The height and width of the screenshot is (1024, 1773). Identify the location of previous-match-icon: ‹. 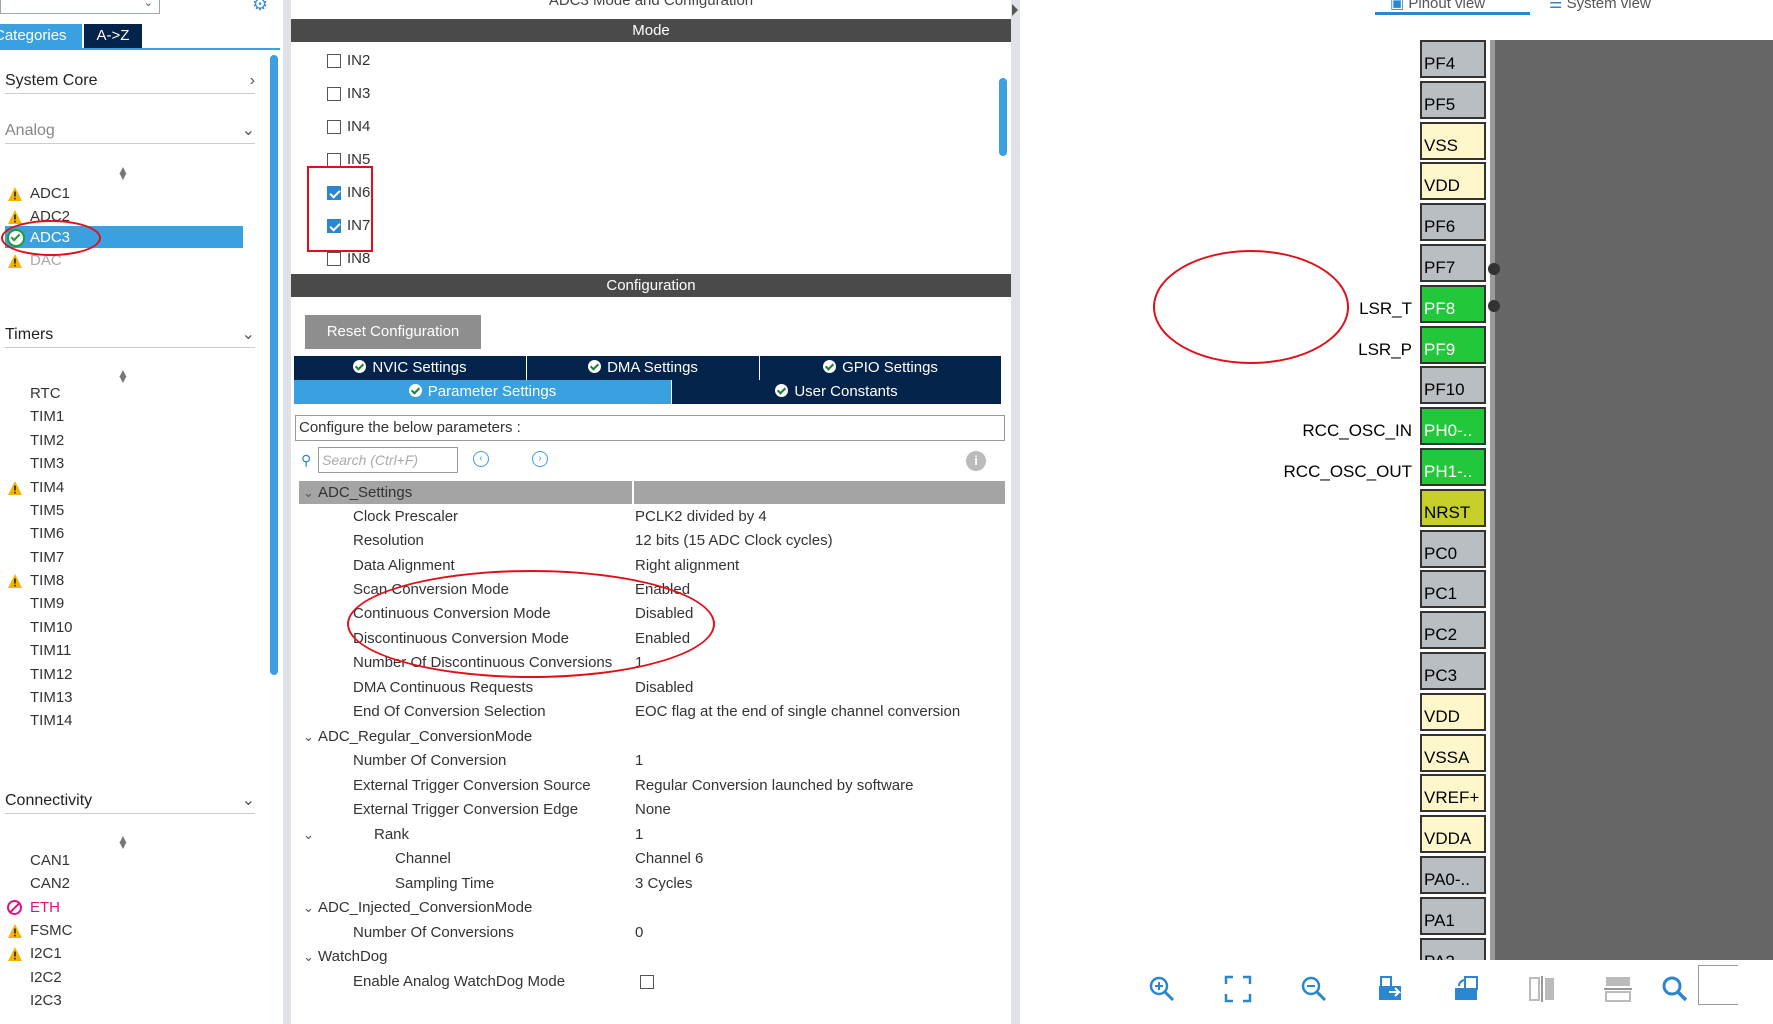
(481, 459).